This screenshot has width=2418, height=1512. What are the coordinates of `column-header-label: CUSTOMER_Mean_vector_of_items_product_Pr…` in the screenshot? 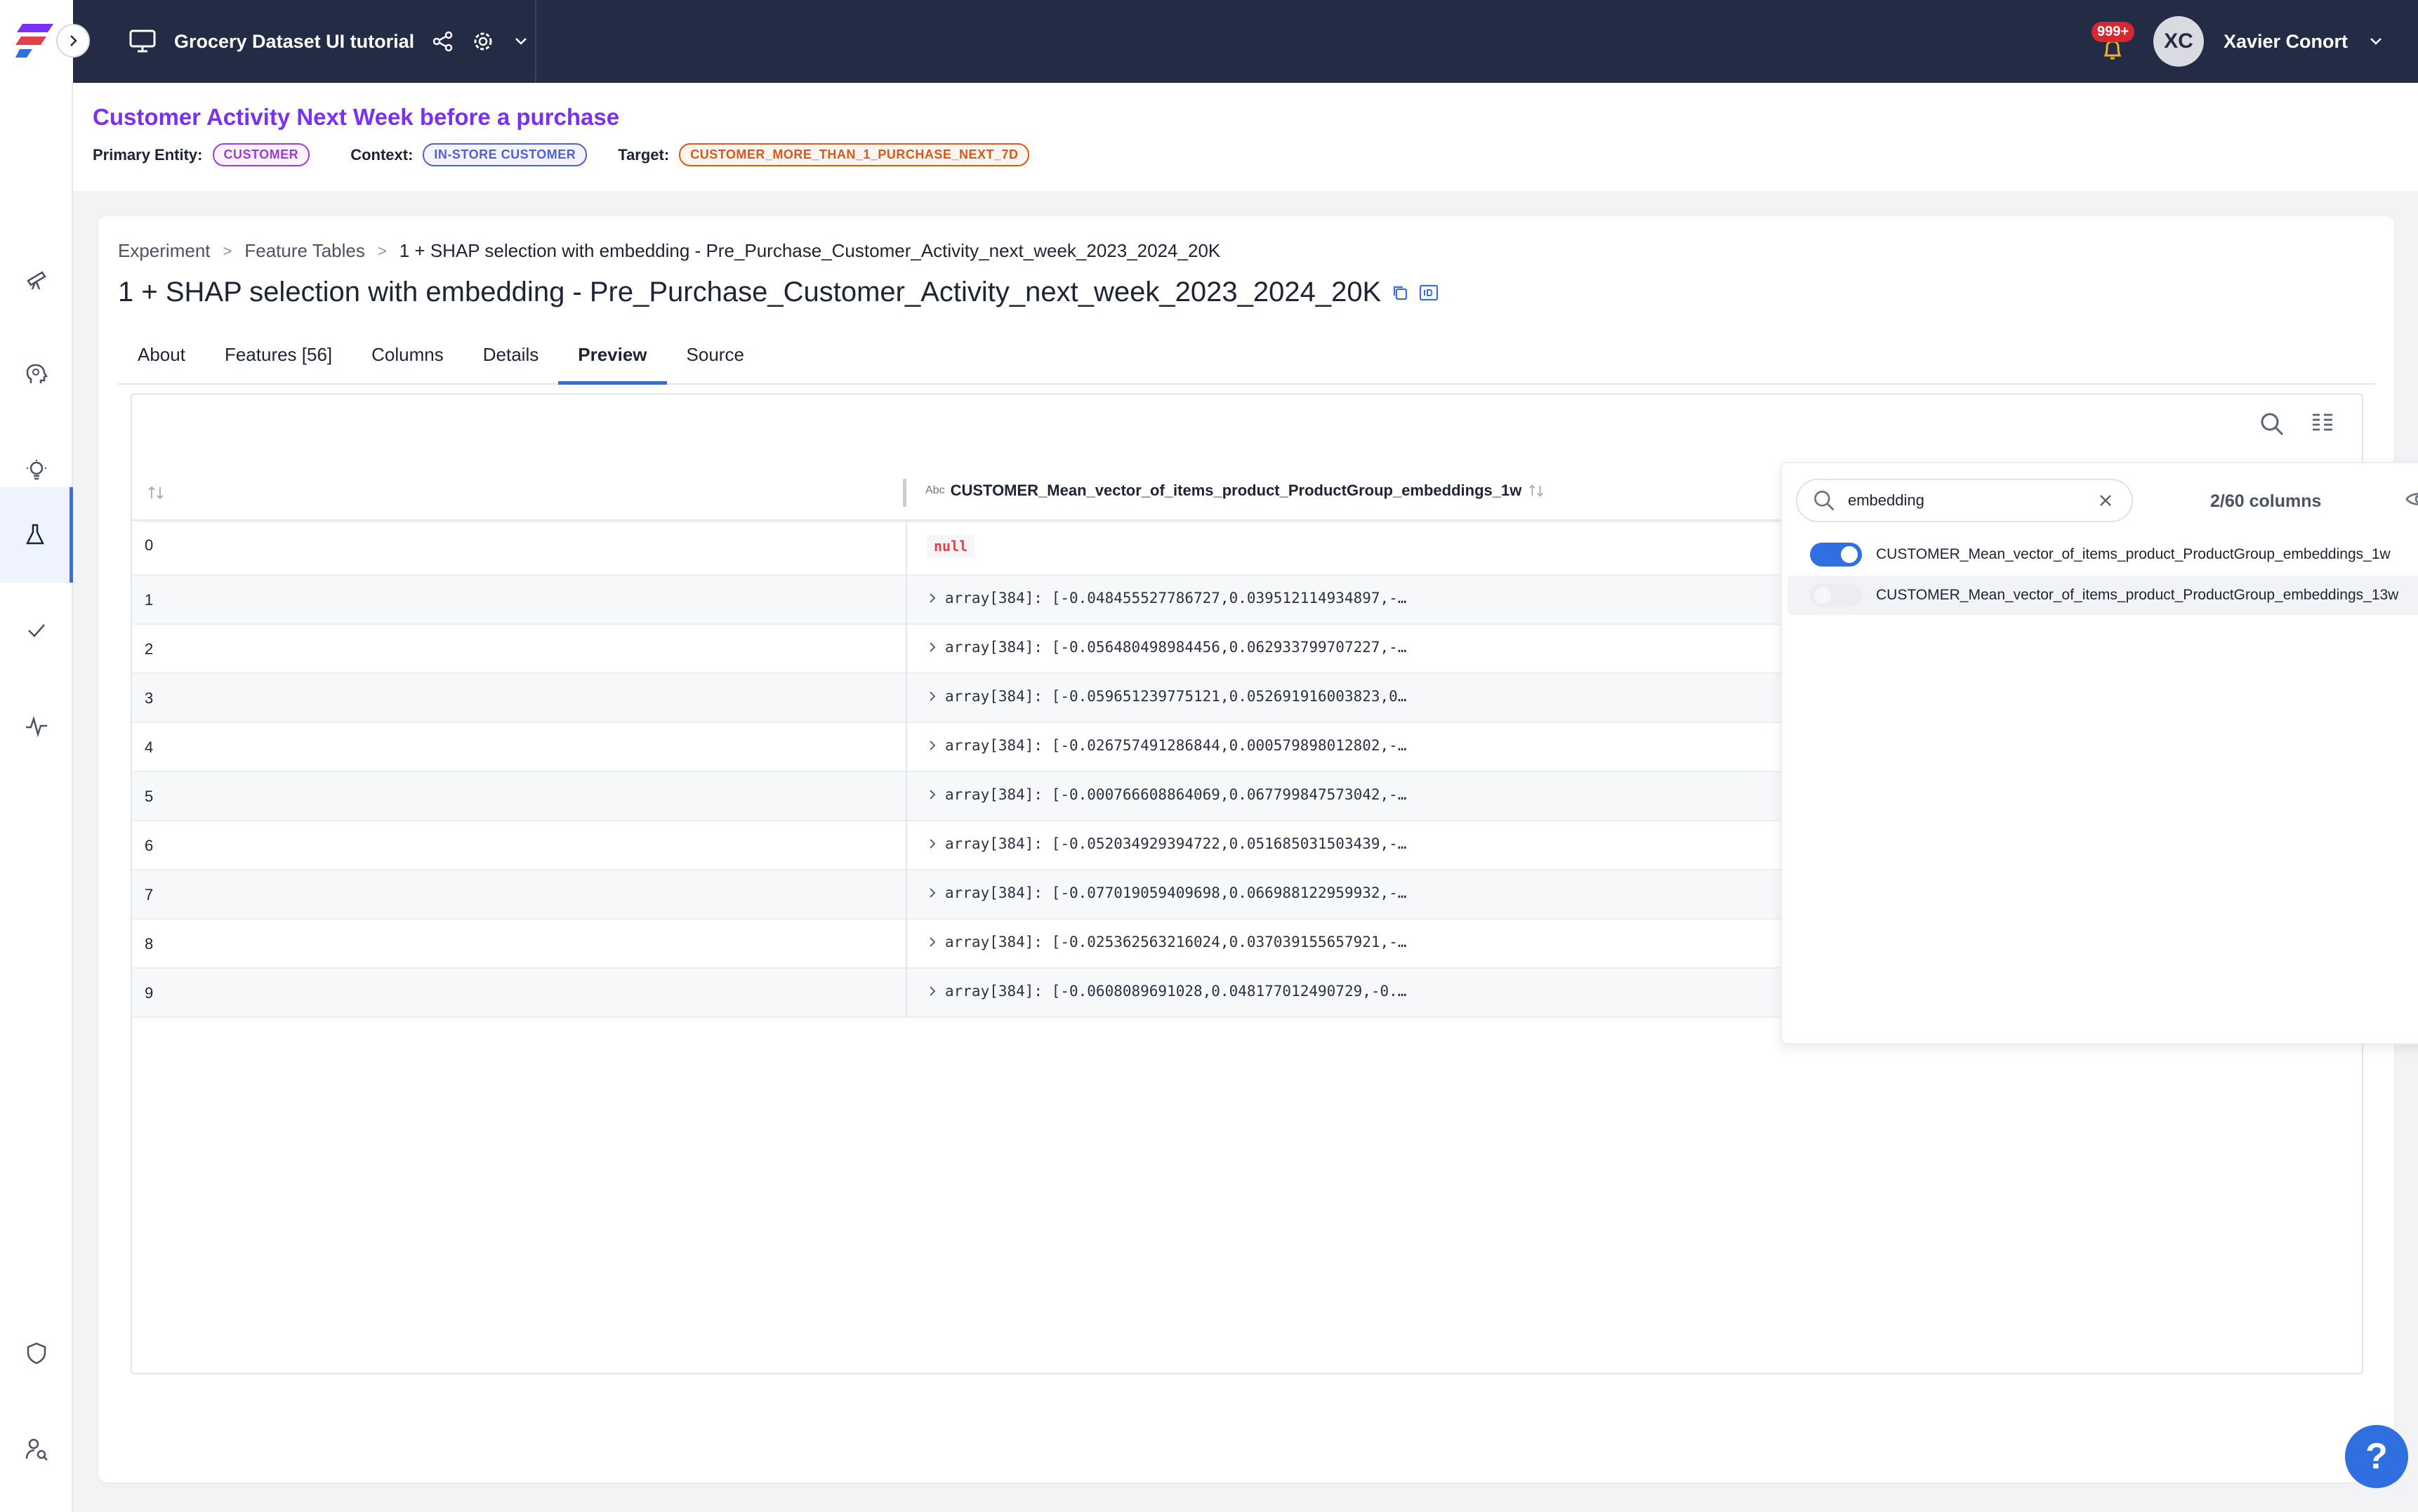 It's located at (1236, 490).